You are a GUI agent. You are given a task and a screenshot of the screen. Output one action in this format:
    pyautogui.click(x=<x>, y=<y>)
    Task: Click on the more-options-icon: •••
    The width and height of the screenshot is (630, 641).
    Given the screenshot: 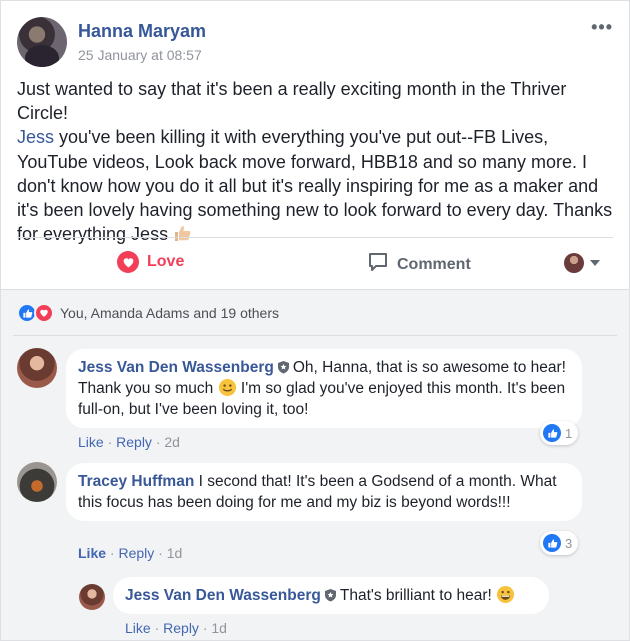 What is the action you would take?
    pyautogui.click(x=602, y=27)
    